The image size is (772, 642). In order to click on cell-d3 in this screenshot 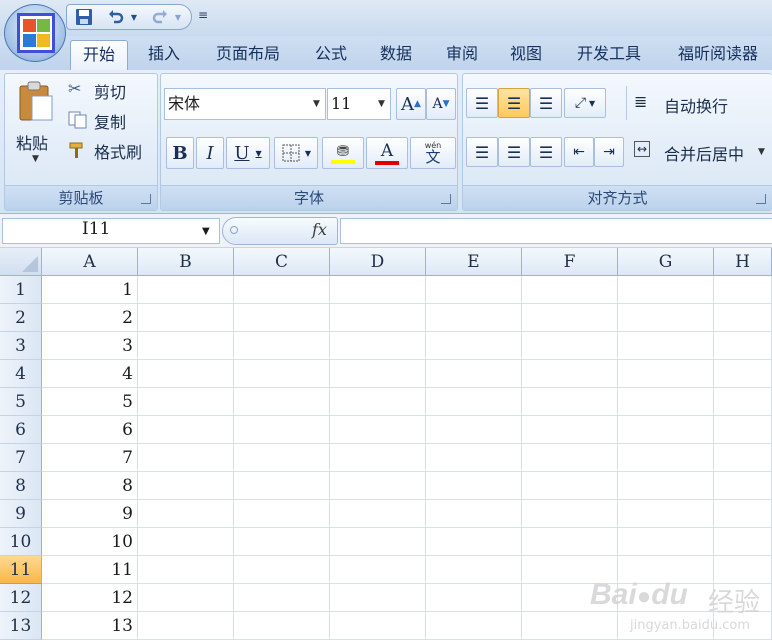, I will do `click(378, 346)`.